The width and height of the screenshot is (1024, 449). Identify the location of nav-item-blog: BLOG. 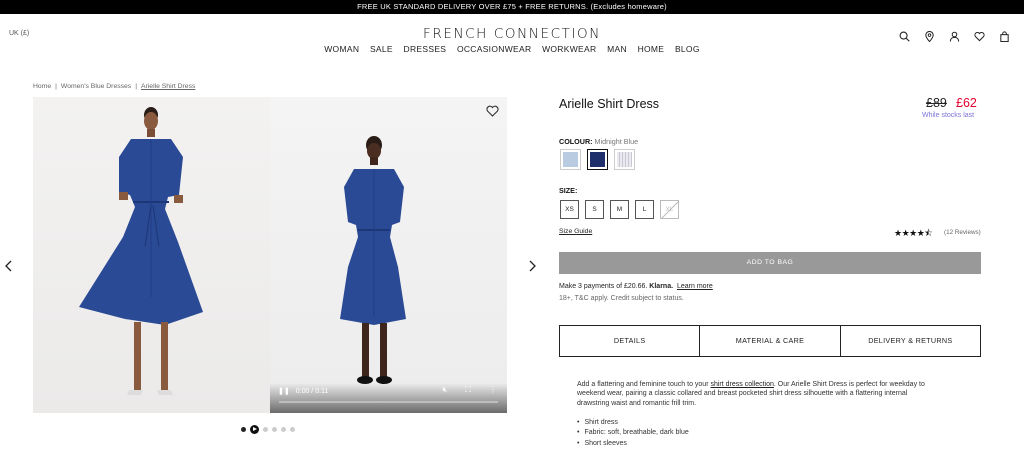
(687, 49).